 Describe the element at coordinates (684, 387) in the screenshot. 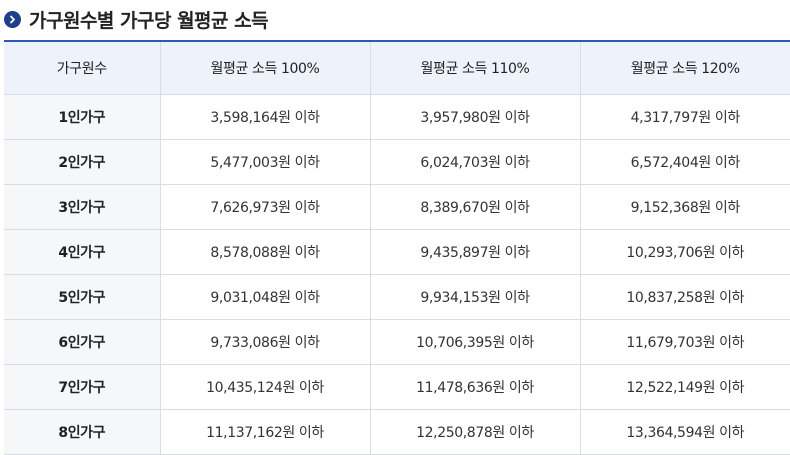

I see `table-cell: 12,522,149원 이하` at that location.